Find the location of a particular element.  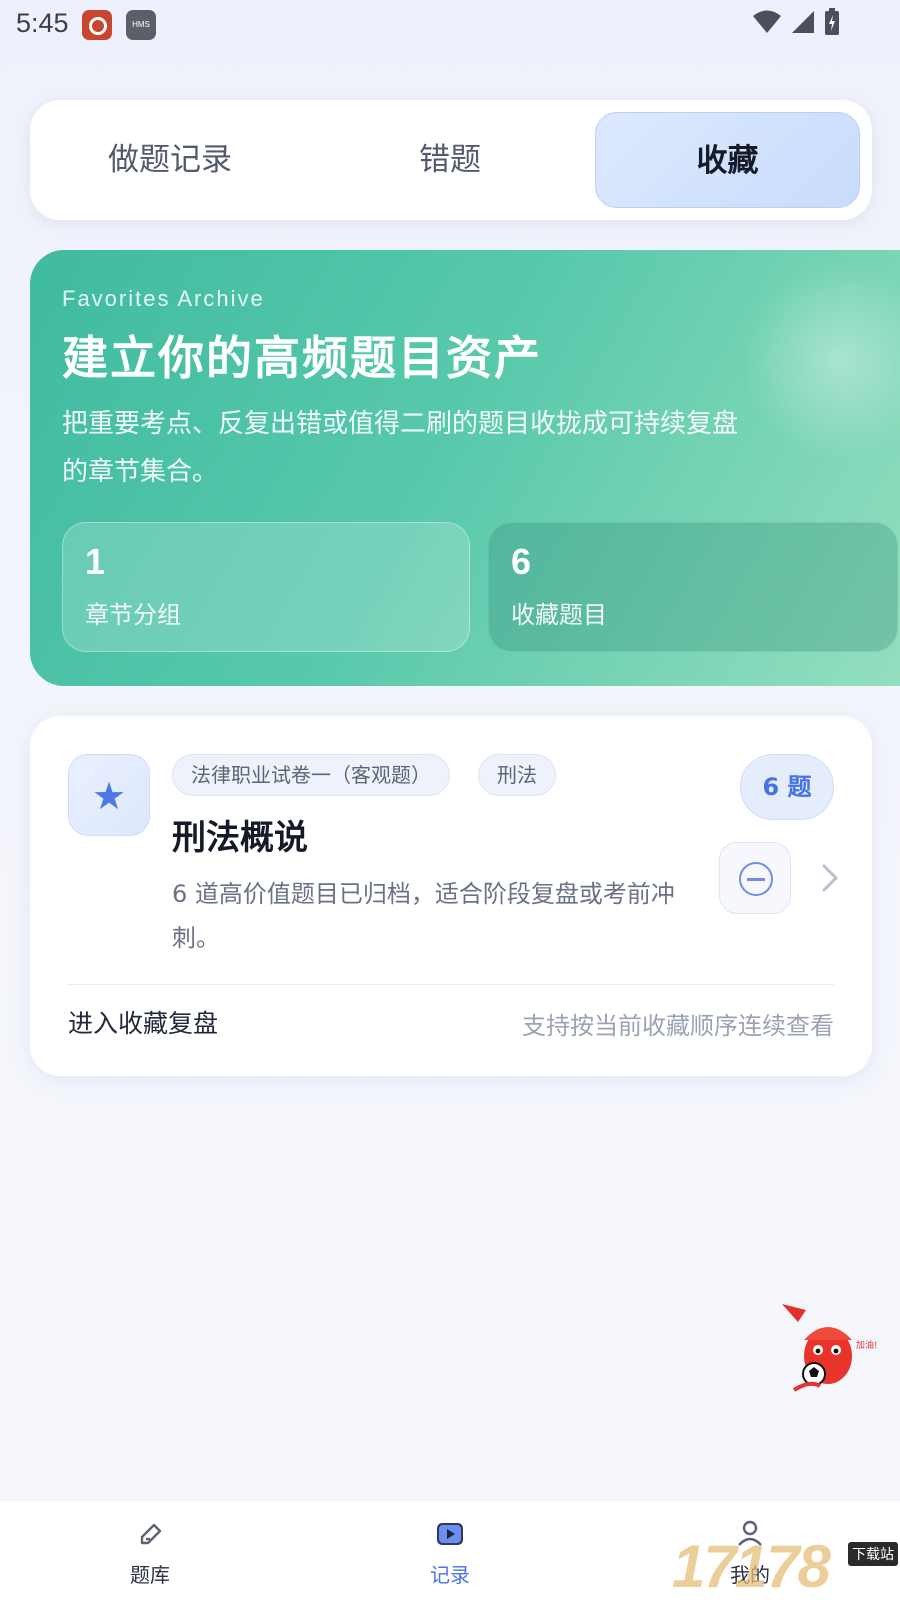

watermark-badge: 下载站 is located at coordinates (873, 1554).